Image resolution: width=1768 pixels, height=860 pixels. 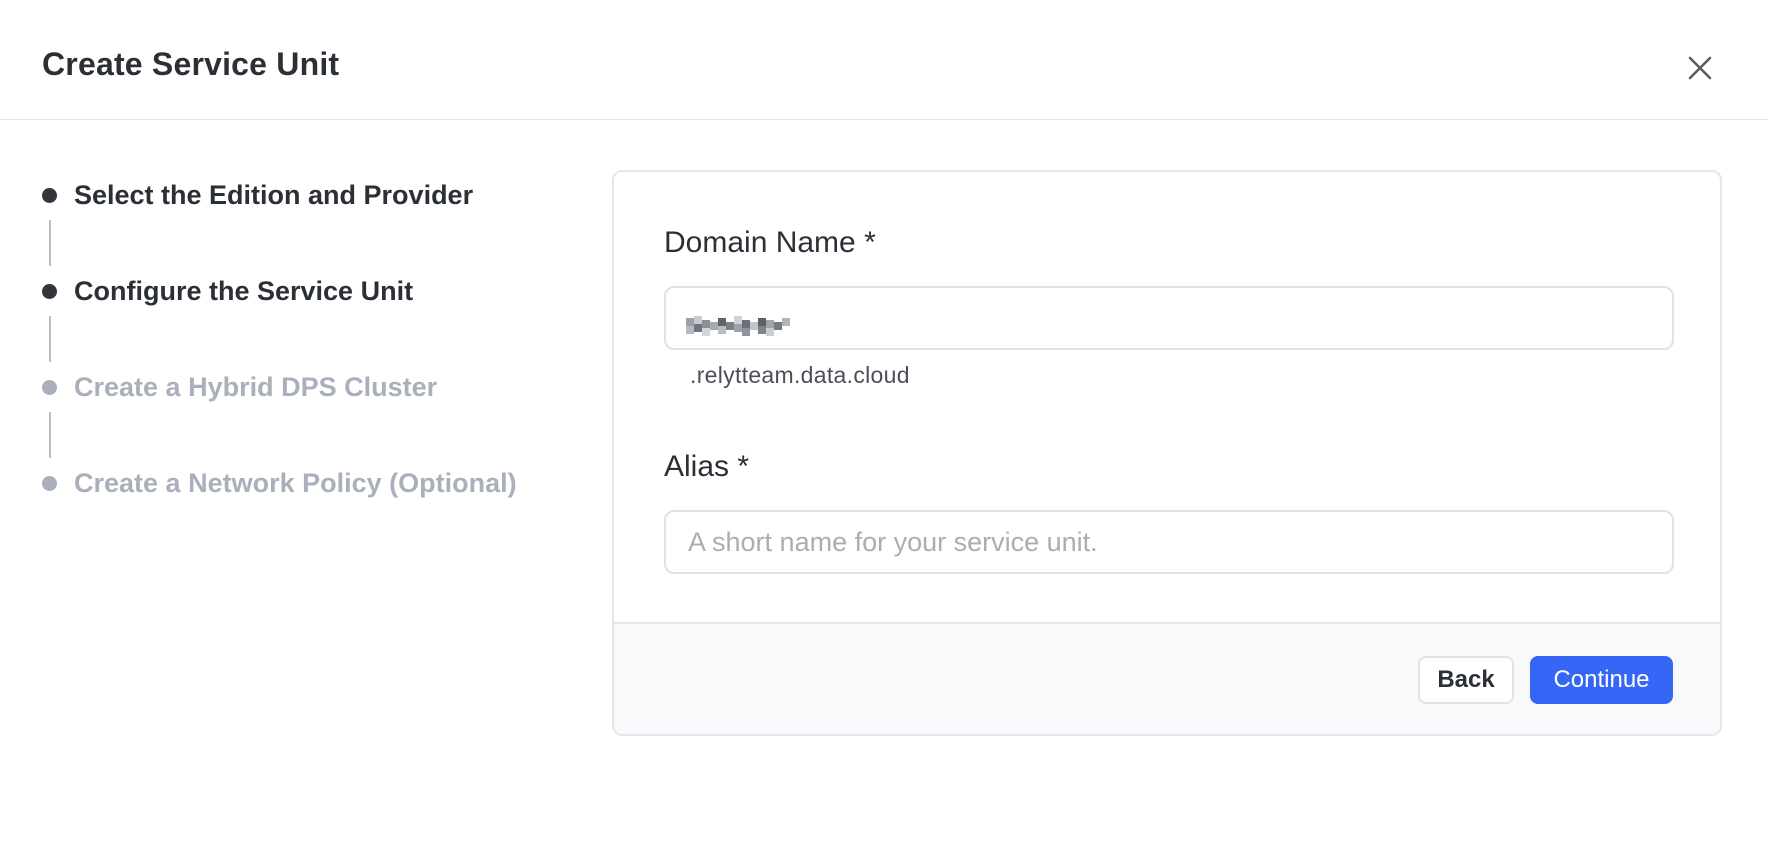 I want to click on alias-label: Alias *, so click(x=707, y=466).